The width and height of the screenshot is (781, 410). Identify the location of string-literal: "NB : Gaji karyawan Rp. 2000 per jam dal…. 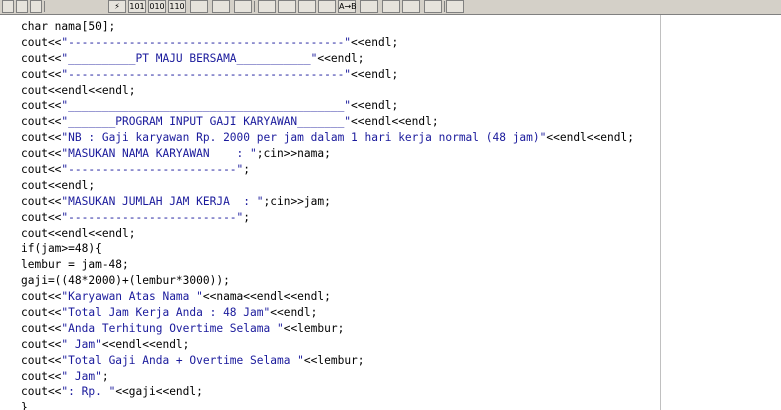
(304, 138).